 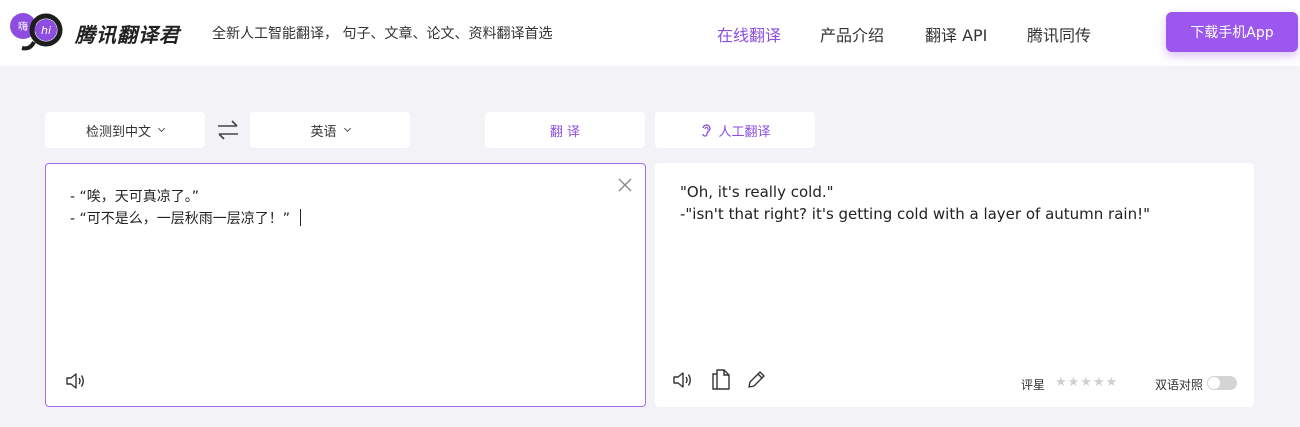 What do you see at coordinates (956, 34) in the screenshot?
I see `nav-translate-api: 翻译 API` at bounding box center [956, 34].